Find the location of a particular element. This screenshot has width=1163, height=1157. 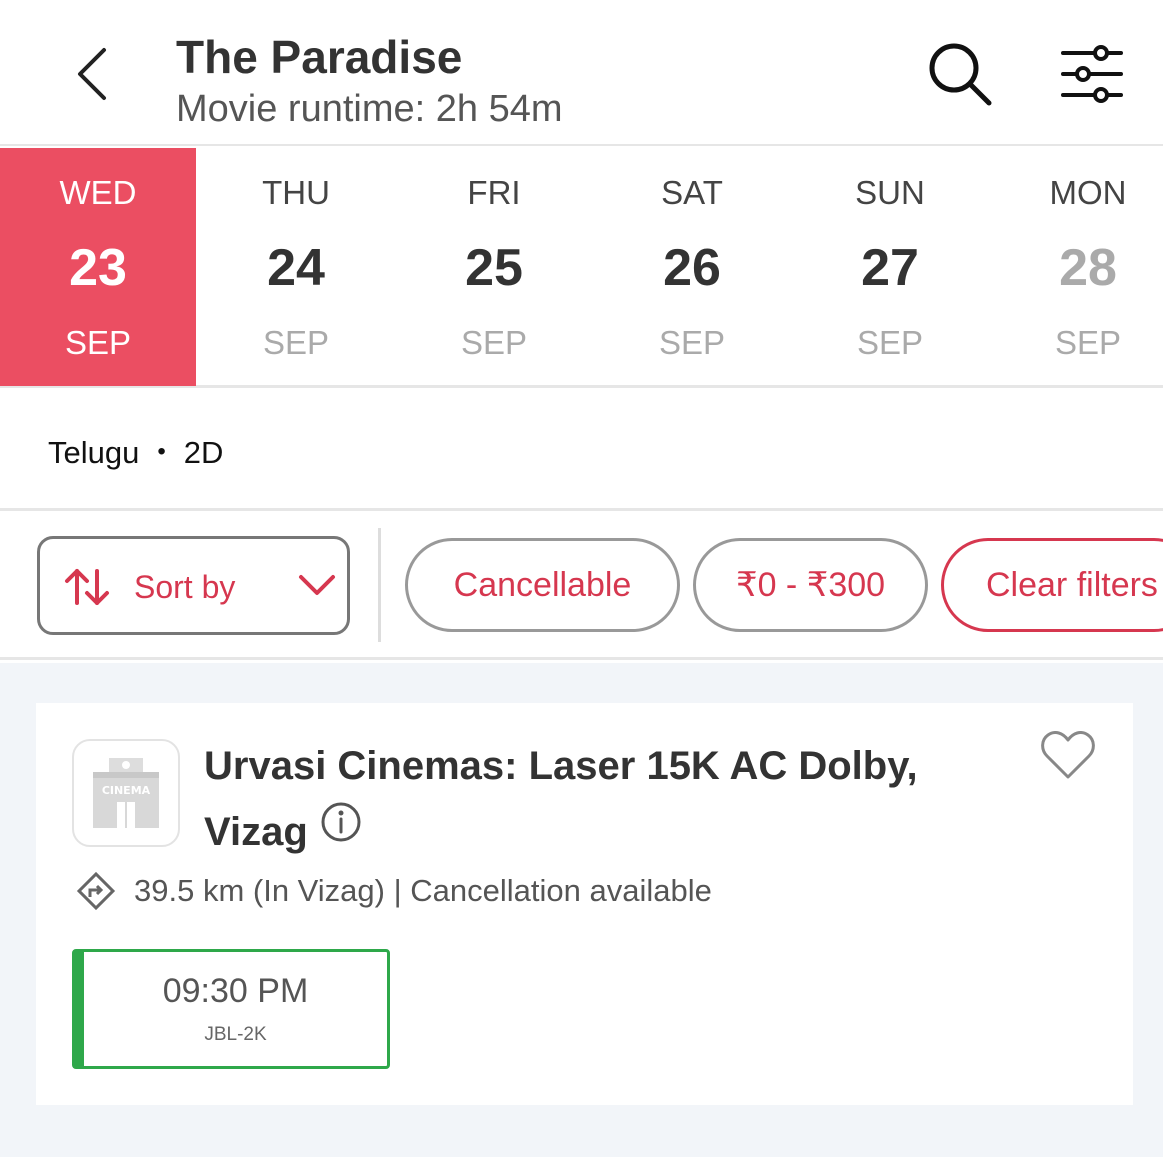

sort-by-label: Sort by is located at coordinates (185, 587).